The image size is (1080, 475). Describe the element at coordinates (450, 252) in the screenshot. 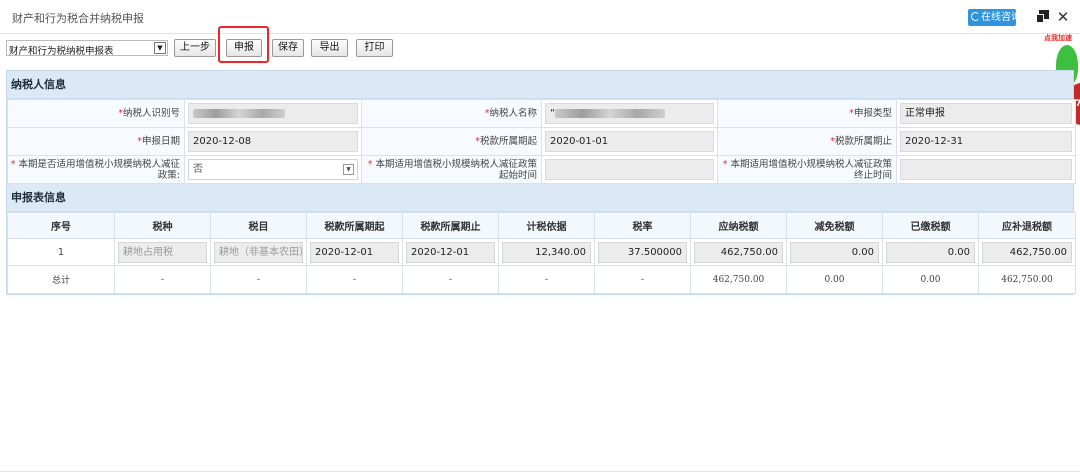

I see `row-period-end-field: 2020-12-01` at that location.